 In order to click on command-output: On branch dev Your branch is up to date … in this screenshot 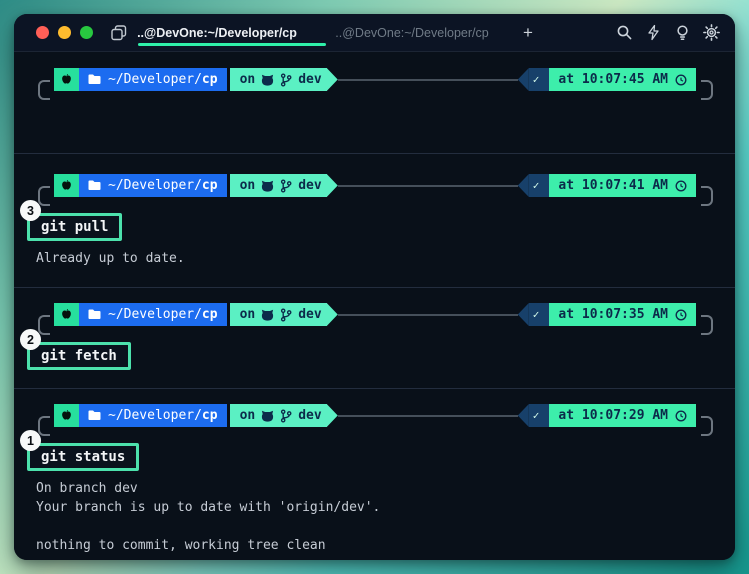, I will do `click(385, 517)`.